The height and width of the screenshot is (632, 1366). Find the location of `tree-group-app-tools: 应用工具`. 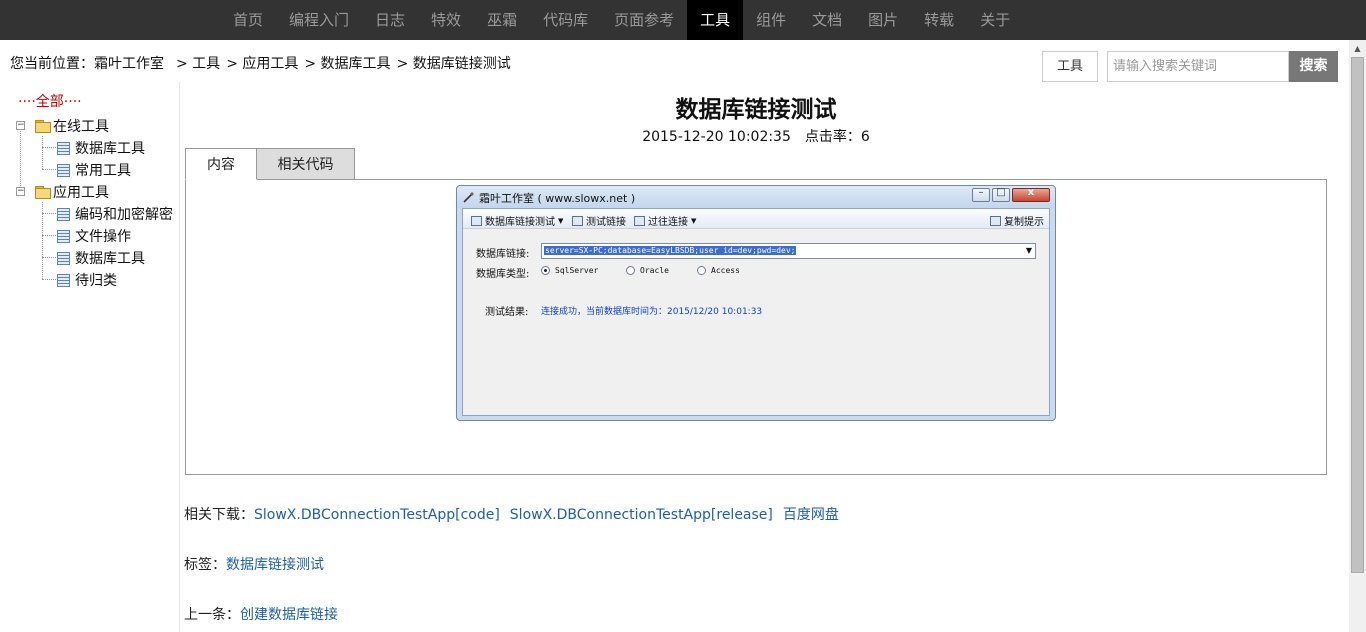

tree-group-app-tools: 应用工具 is located at coordinates (72, 192).